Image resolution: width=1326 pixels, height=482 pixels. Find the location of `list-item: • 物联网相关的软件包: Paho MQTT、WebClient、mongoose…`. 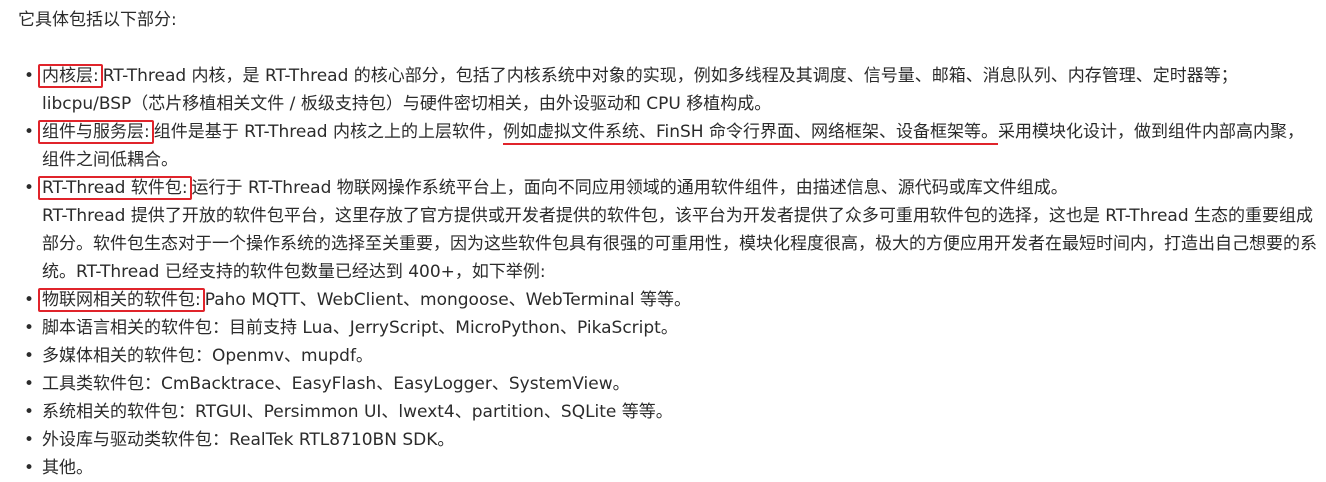

list-item: • 物联网相关的软件包: Paho MQTT、WebClient、mongoose… is located at coordinates (668, 300).